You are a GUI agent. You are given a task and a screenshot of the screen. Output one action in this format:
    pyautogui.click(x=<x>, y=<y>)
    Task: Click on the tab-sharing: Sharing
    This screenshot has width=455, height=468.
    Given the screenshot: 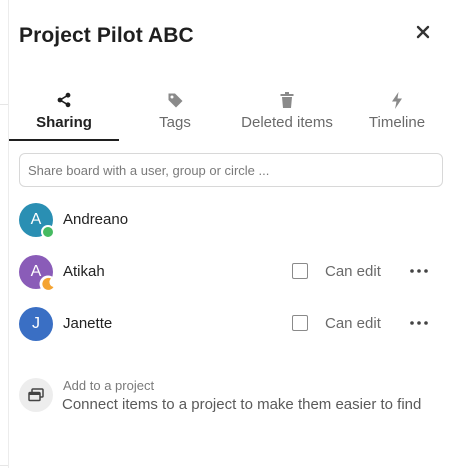 What is the action you would take?
    pyautogui.click(x=64, y=115)
    